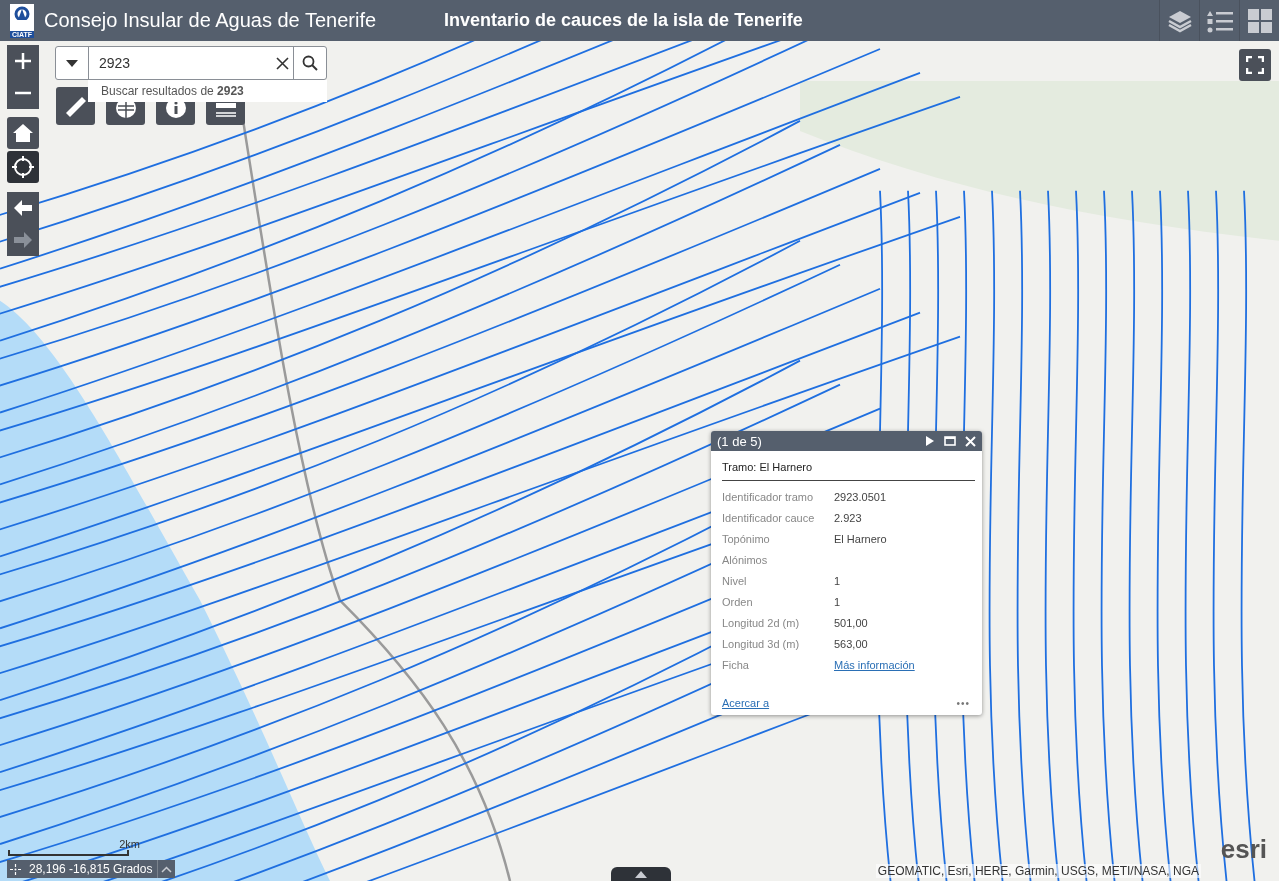 The width and height of the screenshot is (1279, 881). What do you see at coordinates (211, 20) in the screenshot?
I see `app-title: Consejo Insular de Aguas de Tenerife` at bounding box center [211, 20].